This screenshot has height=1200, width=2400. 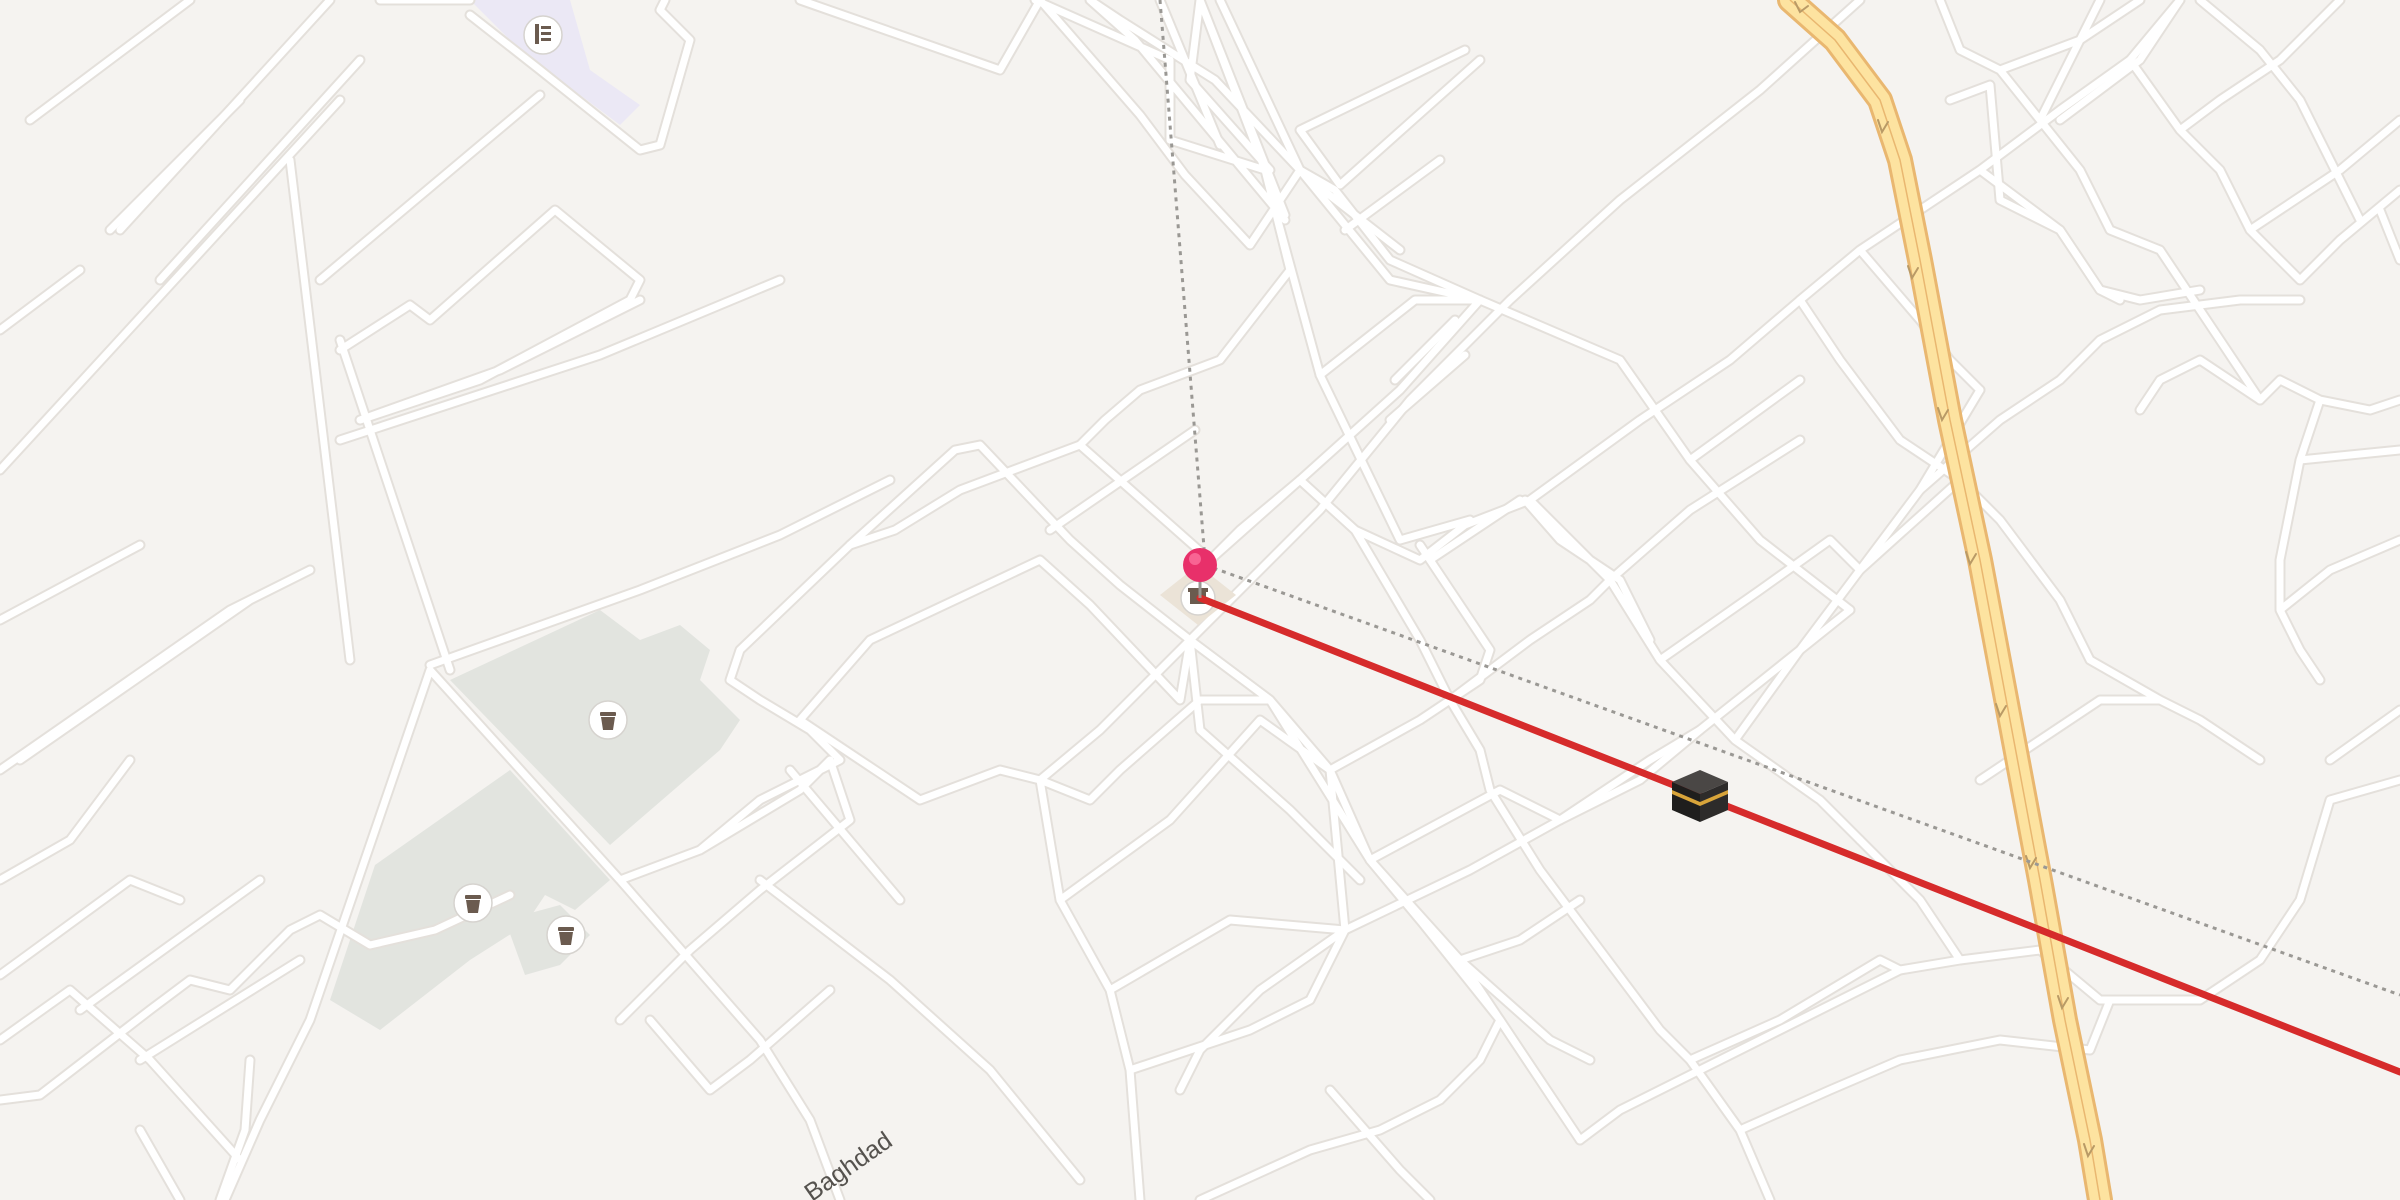 What do you see at coordinates (1200, 565) in the screenshot?
I see `location-pin-icon` at bounding box center [1200, 565].